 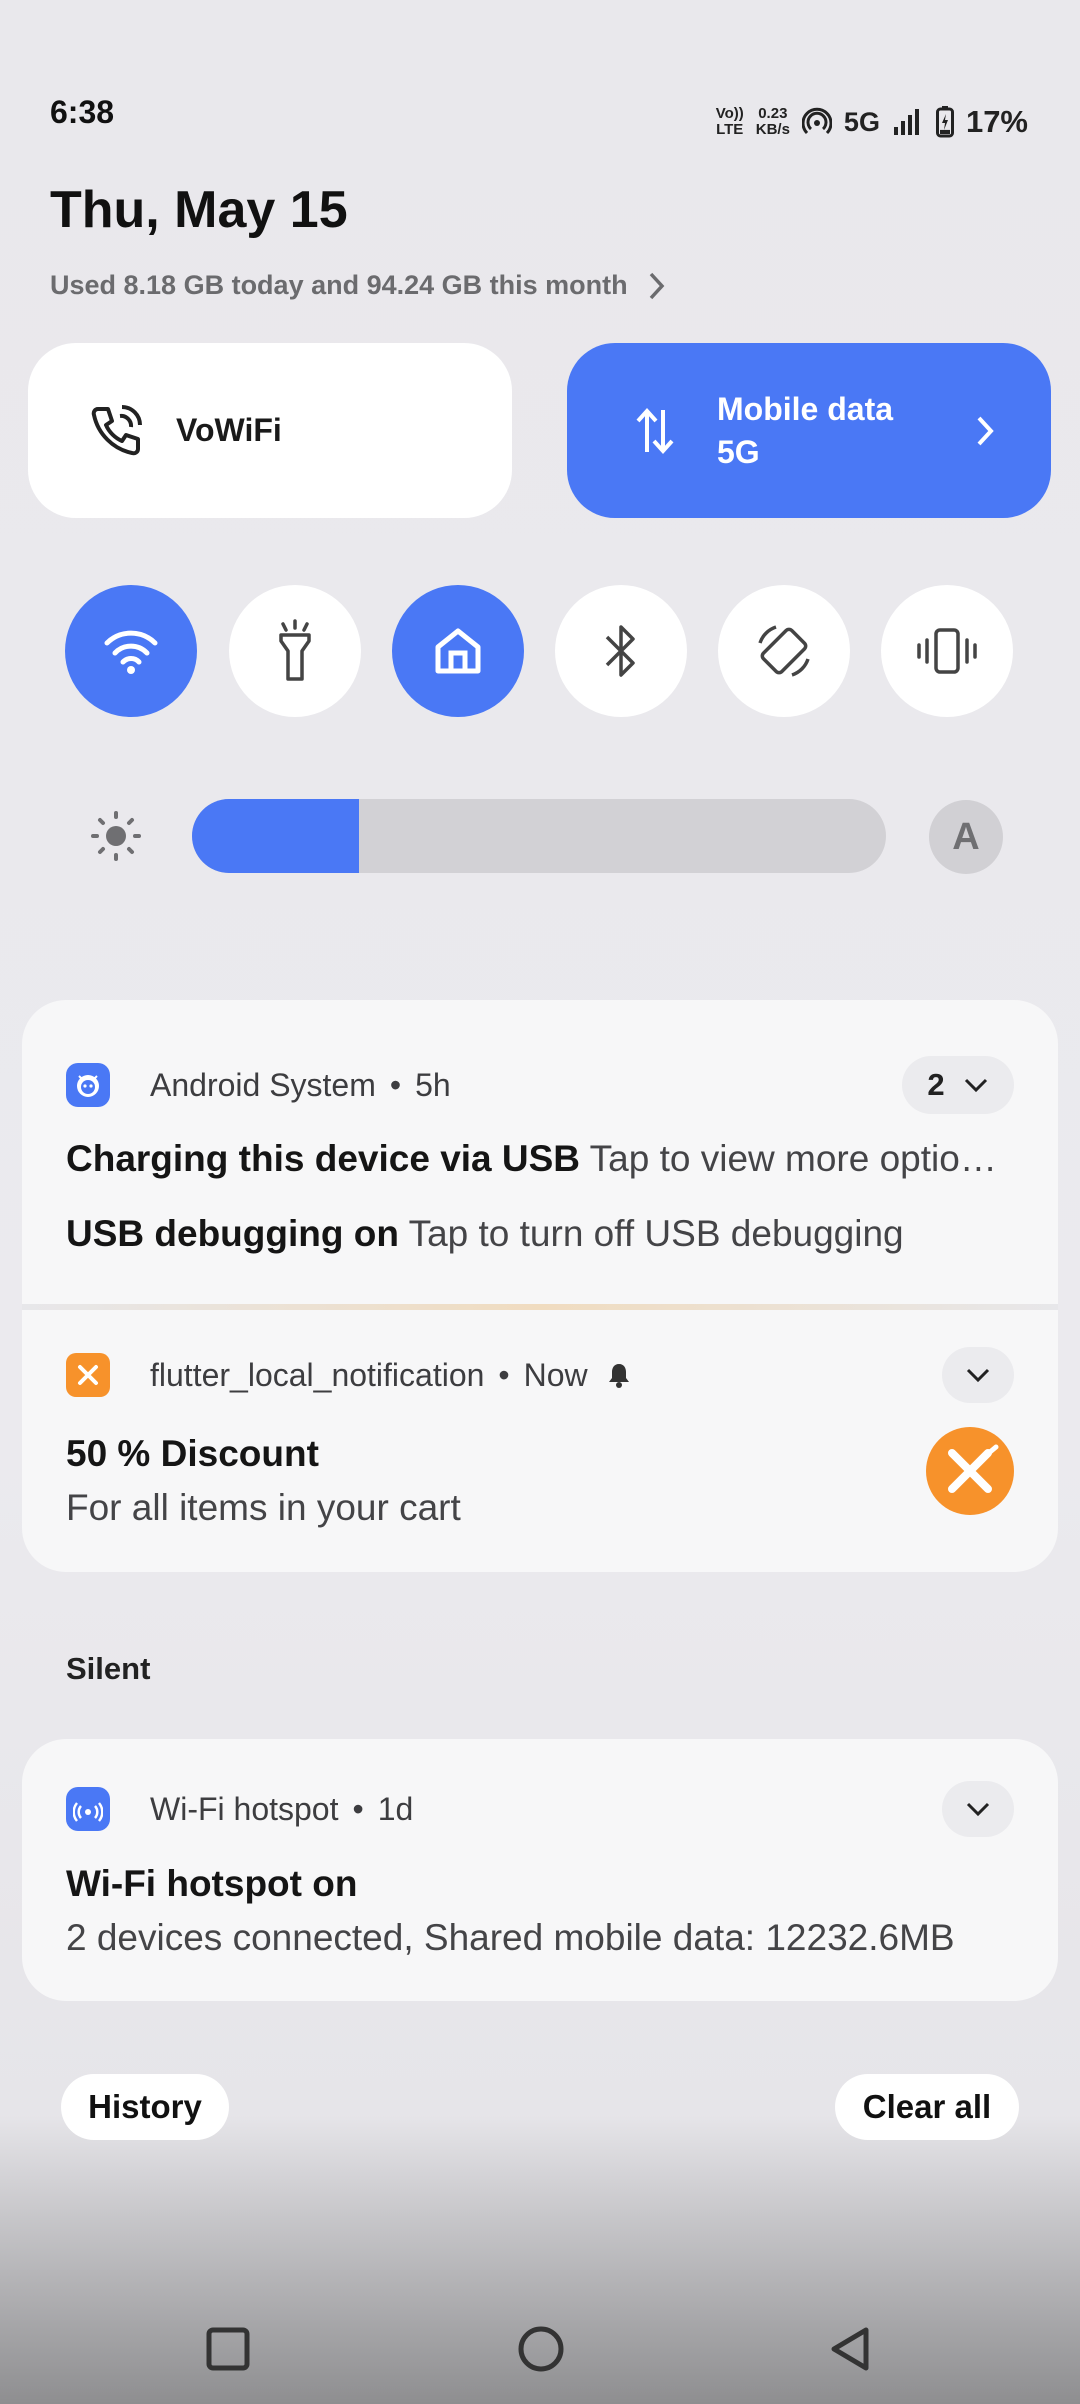 I want to click on home-nav-button, so click(x=541, y=2349).